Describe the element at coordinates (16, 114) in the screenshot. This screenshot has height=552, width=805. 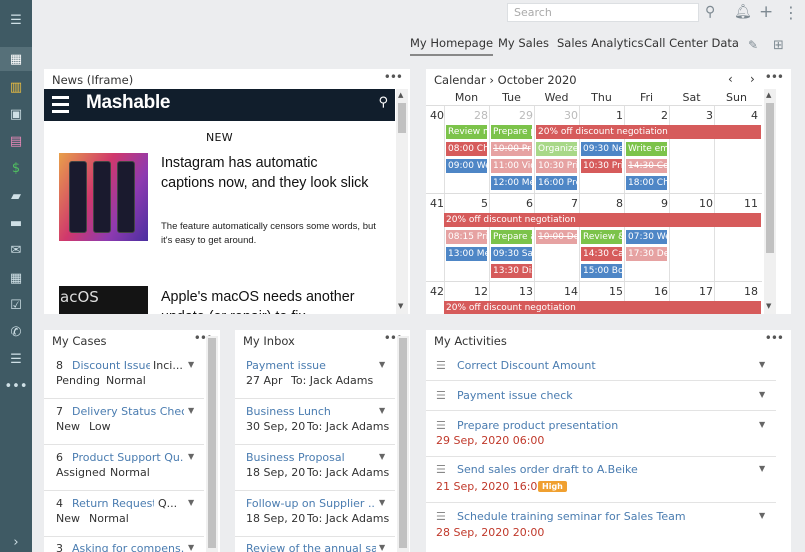
I see `contact-icon: ▣` at that location.